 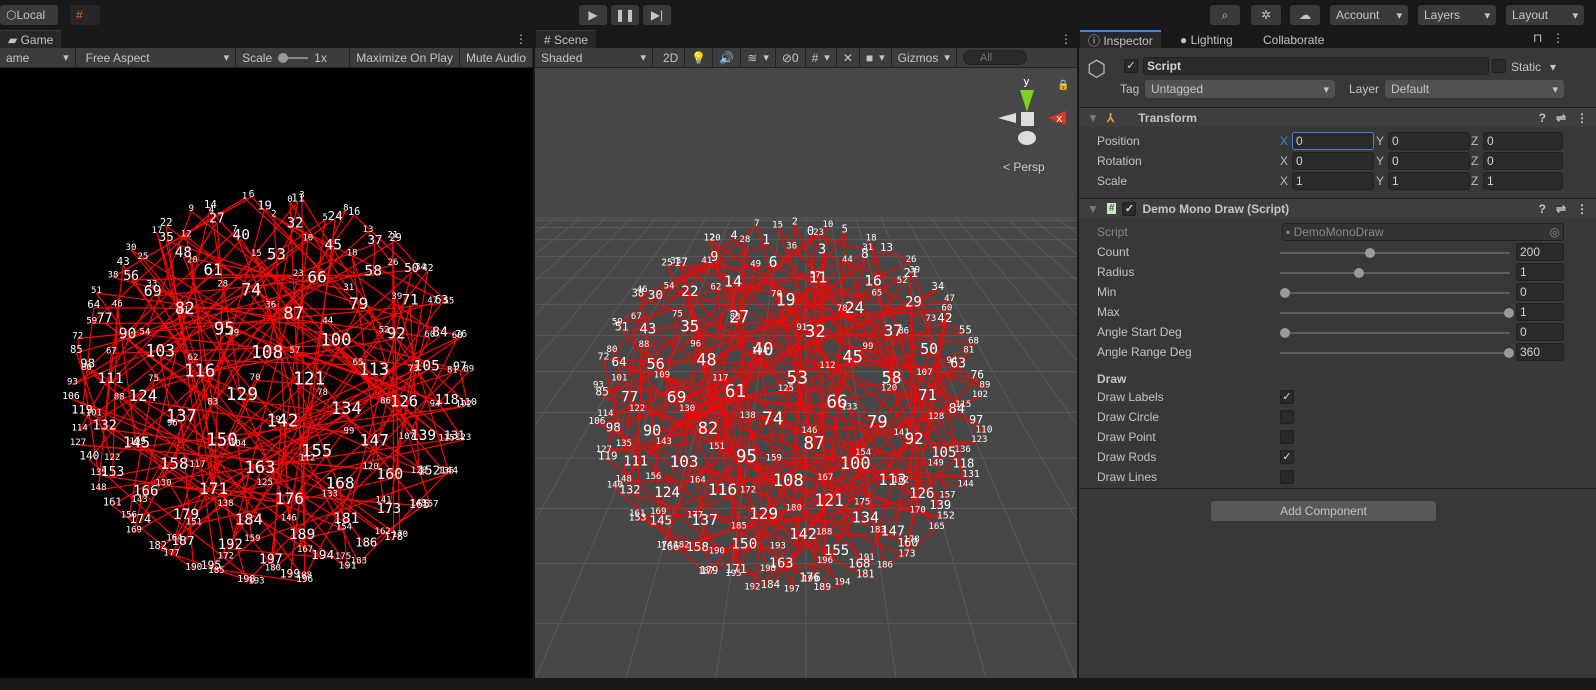 I want to click on tab-game: ▰ Game, so click(x=31, y=39).